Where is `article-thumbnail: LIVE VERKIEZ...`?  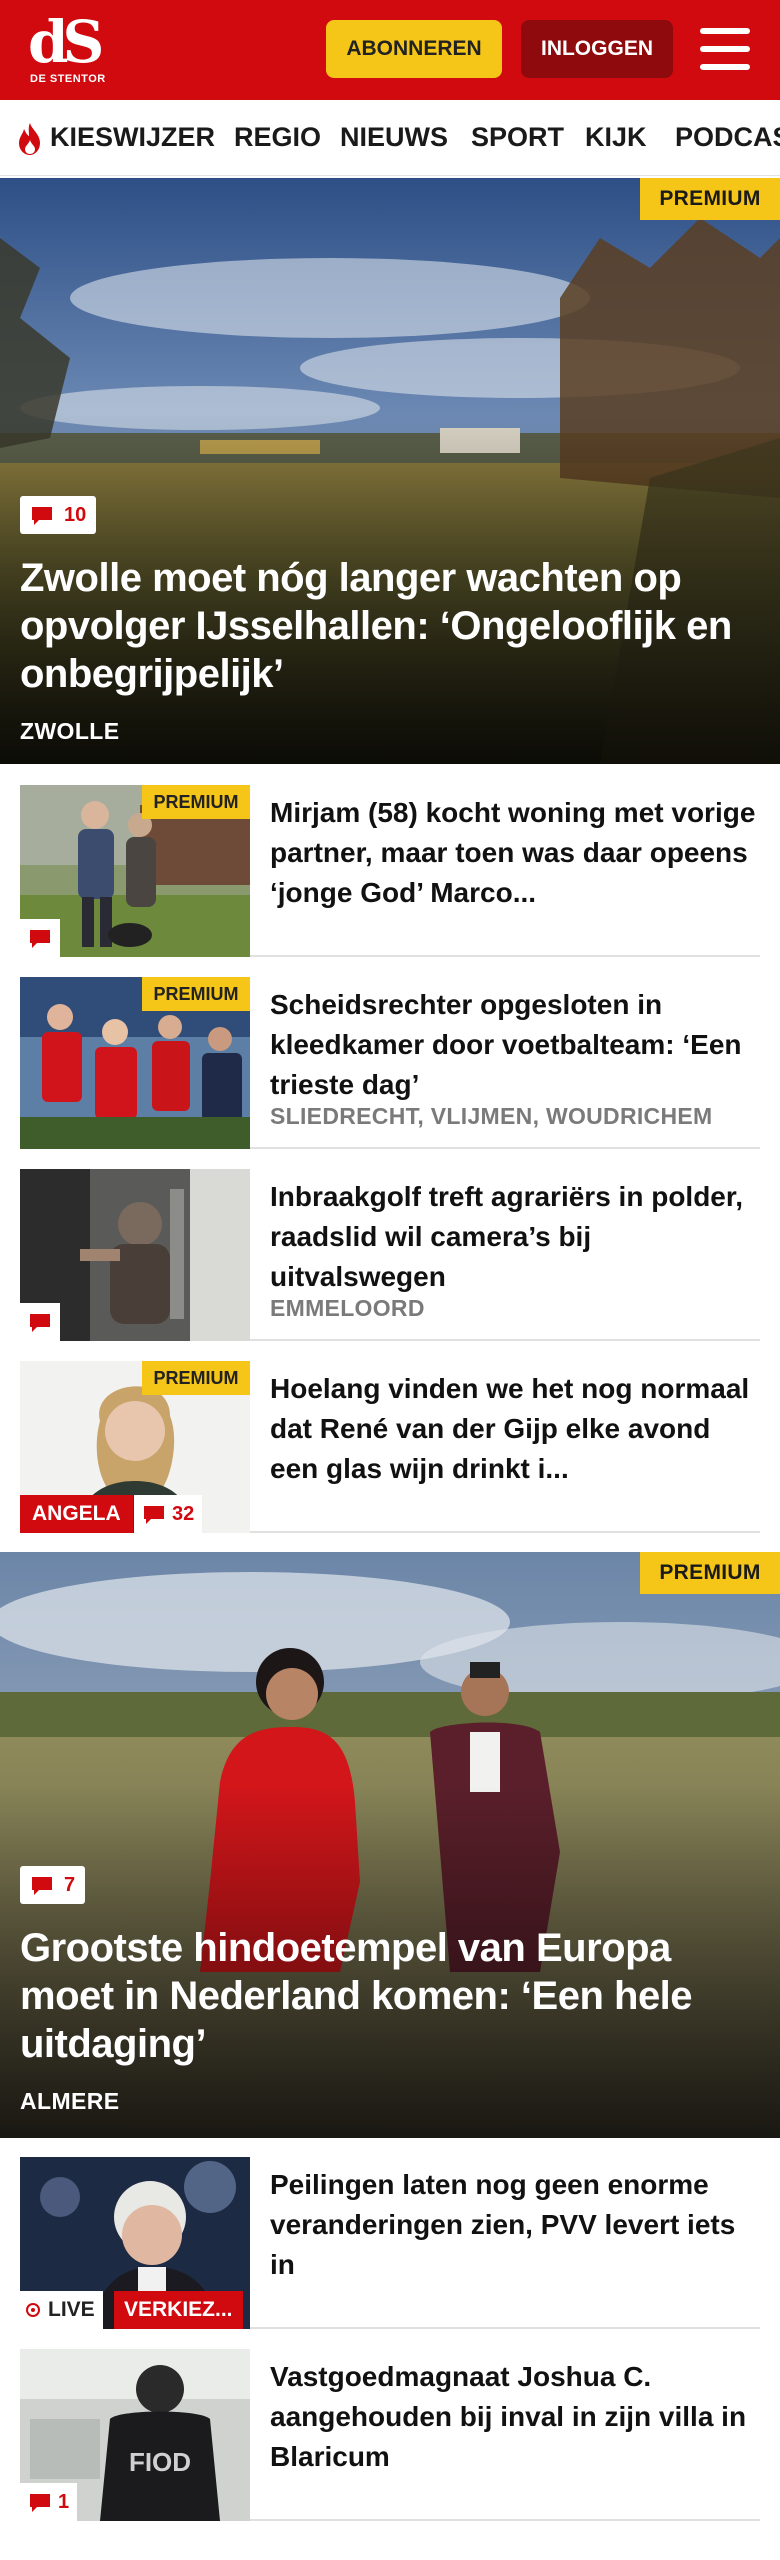
article-thumbnail: LIVE VERKIEZ... is located at coordinates (135, 2243).